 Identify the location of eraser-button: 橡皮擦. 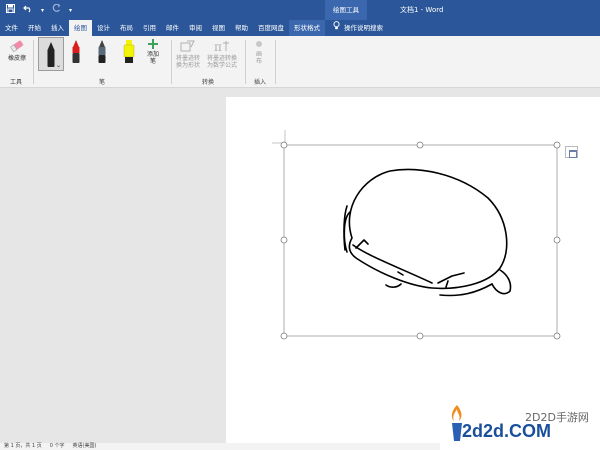
(17, 53).